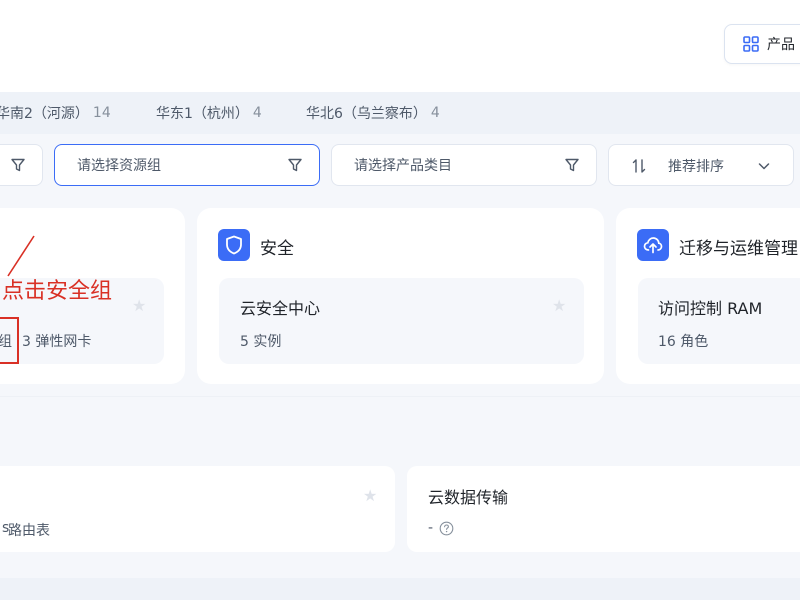 The height and width of the screenshot is (600, 800). What do you see at coordinates (683, 342) in the screenshot?
I see `product-stat: 16 角色` at bounding box center [683, 342].